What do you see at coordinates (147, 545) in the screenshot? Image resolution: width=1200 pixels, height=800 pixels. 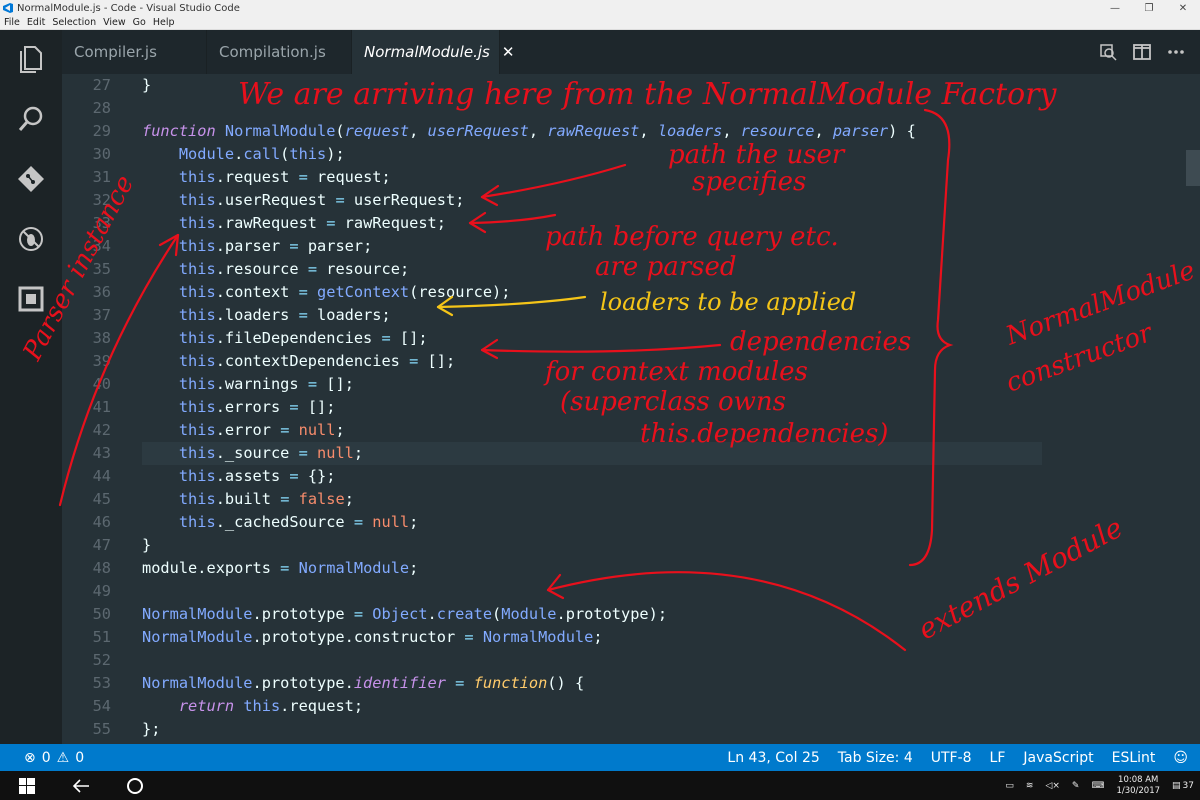 I see `code-text: }` at bounding box center [147, 545].